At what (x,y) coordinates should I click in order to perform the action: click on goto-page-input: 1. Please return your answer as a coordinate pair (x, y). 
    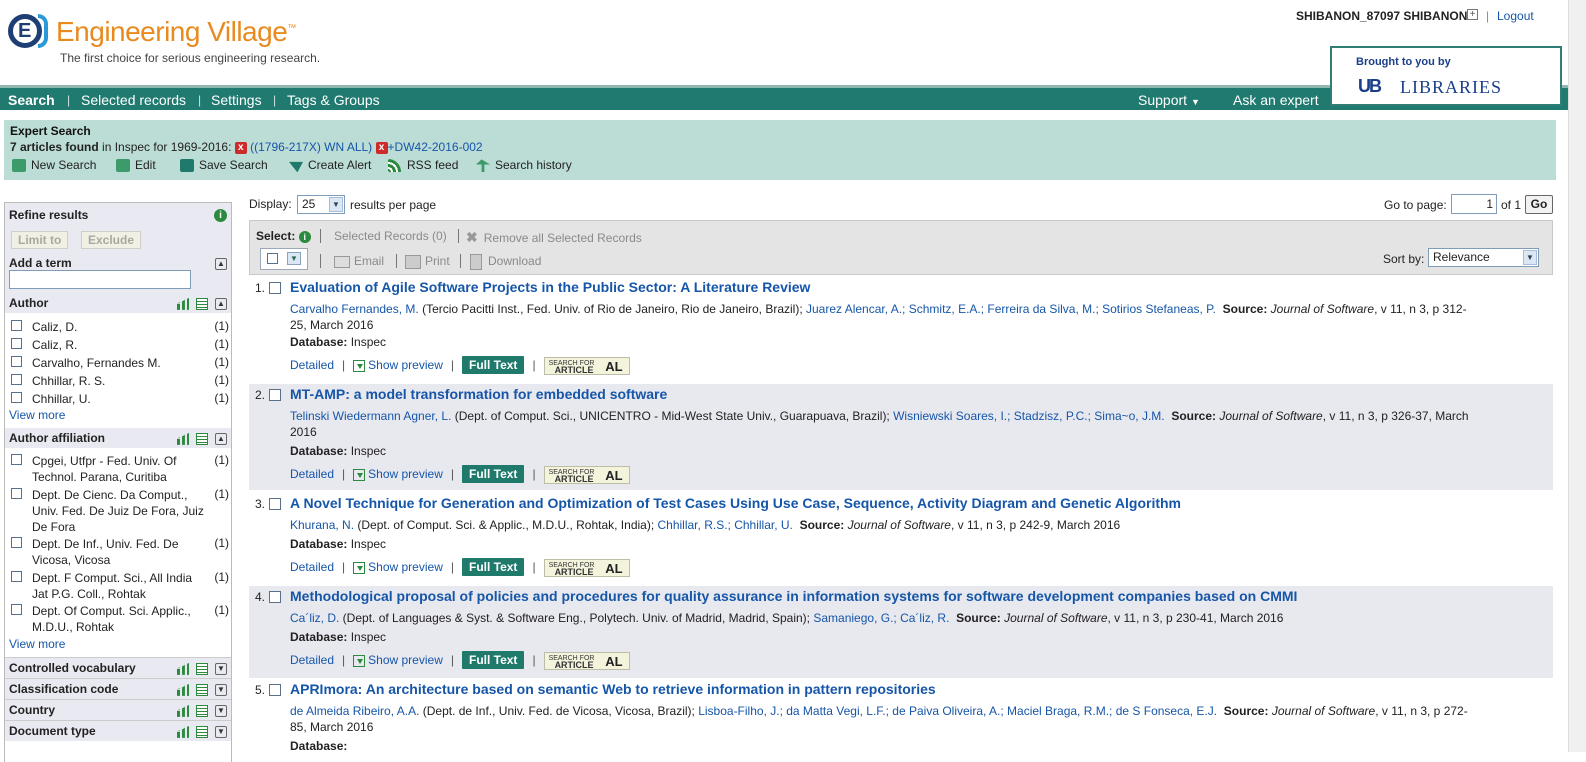
    Looking at the image, I should click on (1474, 204).